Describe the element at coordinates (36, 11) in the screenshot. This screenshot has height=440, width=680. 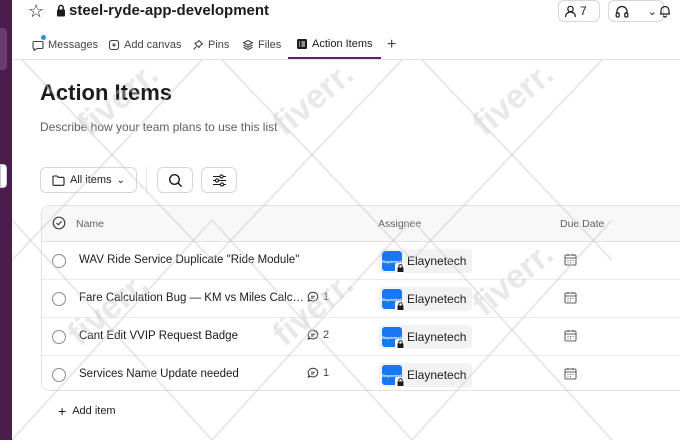
I see `star-icon: ☆` at that location.